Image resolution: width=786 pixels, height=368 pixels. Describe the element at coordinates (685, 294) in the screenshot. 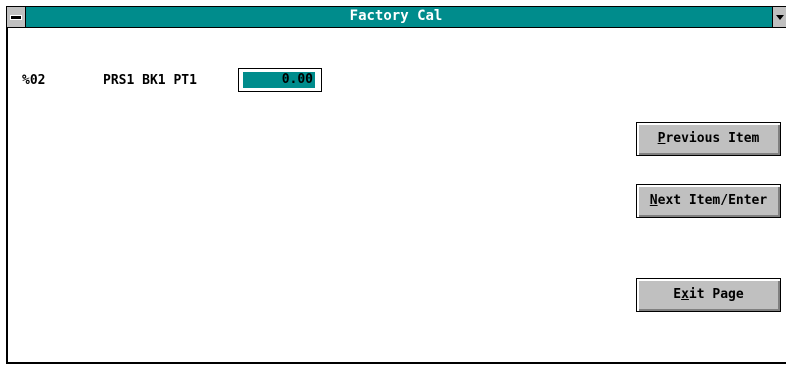

I see `exit-page-mnemonic: x` at that location.